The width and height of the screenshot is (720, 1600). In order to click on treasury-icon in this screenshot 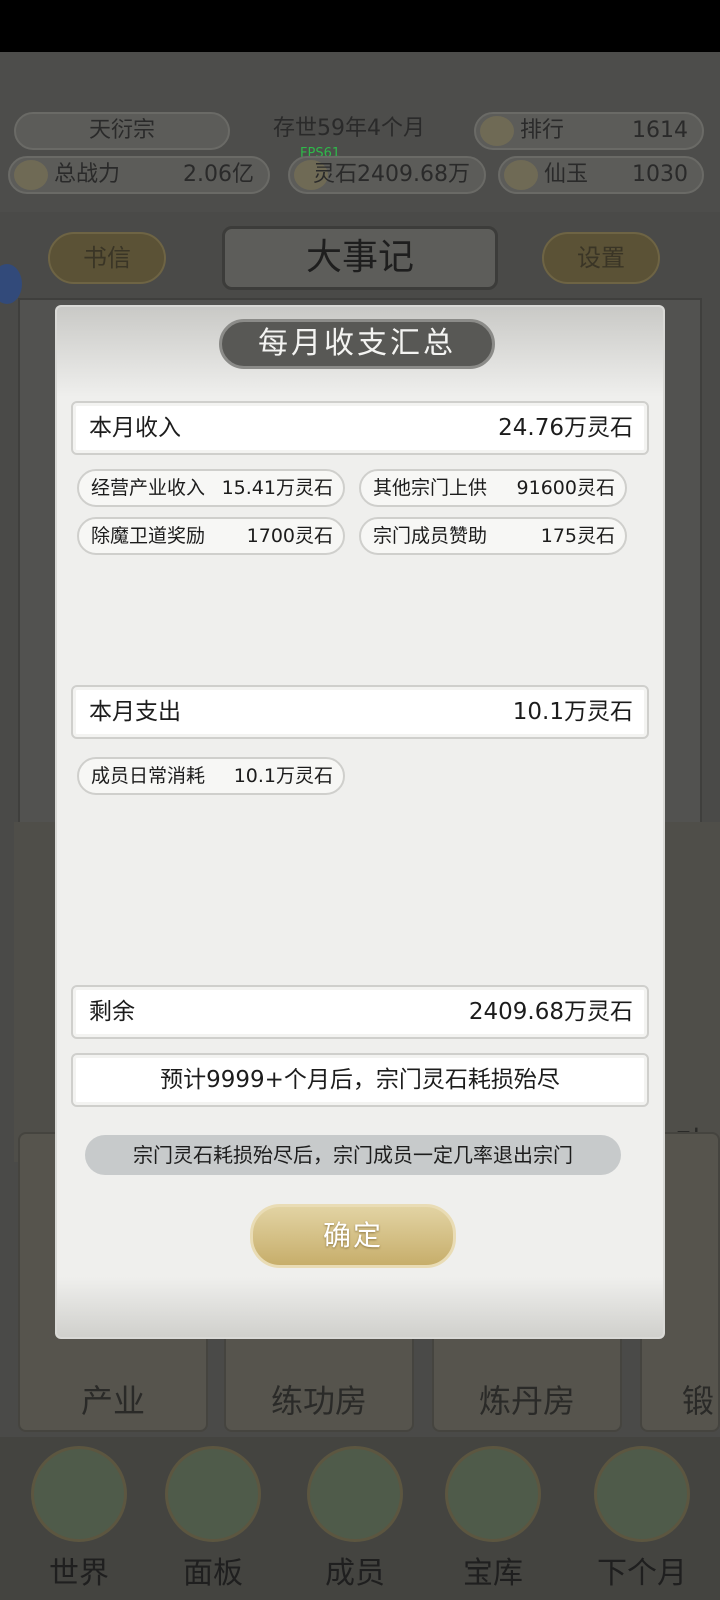, I will do `click(493, 1494)`.